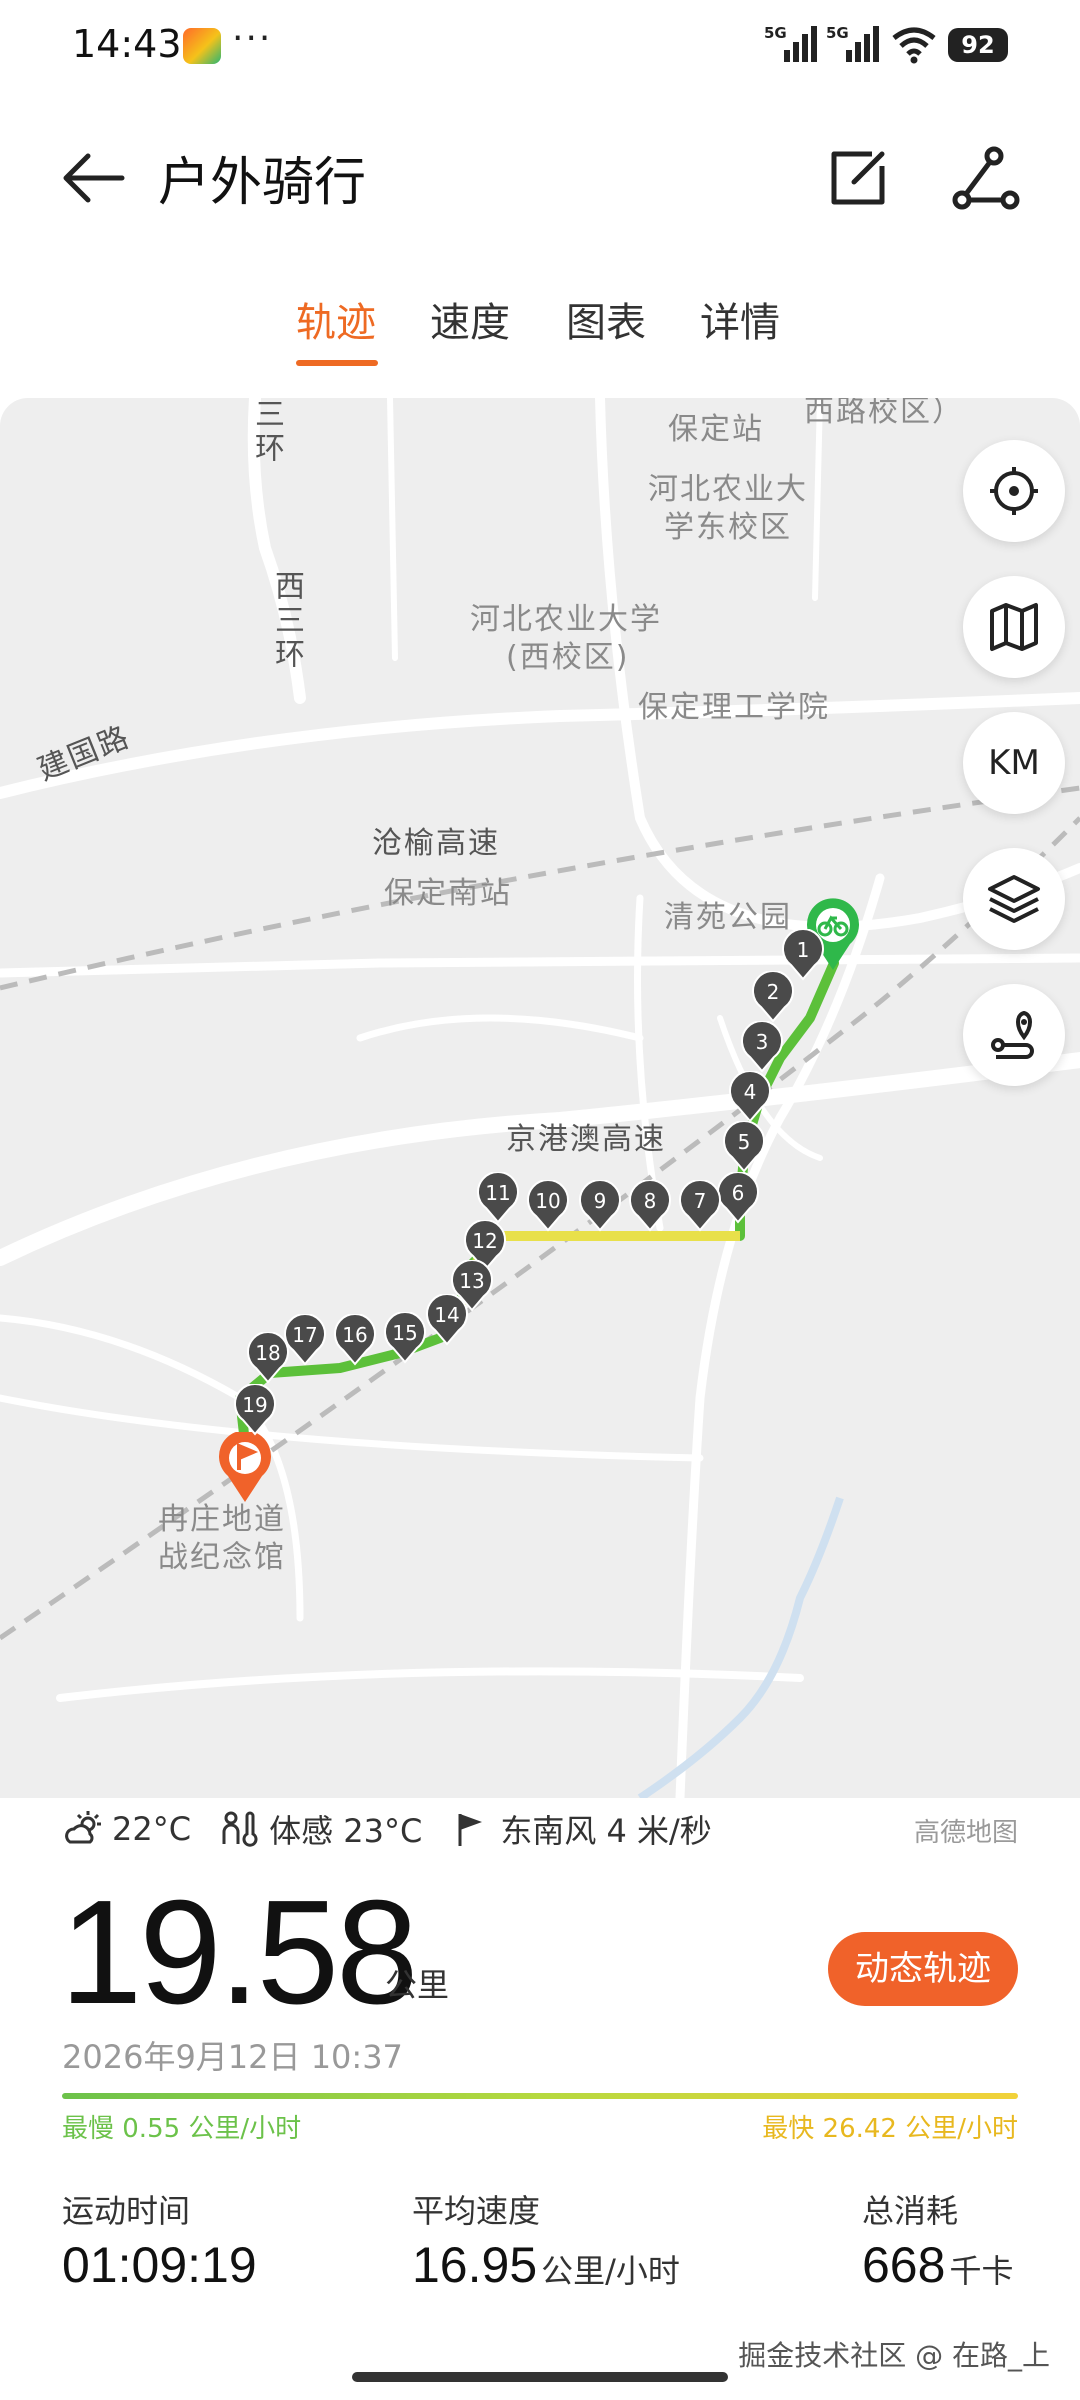 This screenshot has height=2400, width=1080. I want to click on km-marker-label: 3, so click(762, 1042).